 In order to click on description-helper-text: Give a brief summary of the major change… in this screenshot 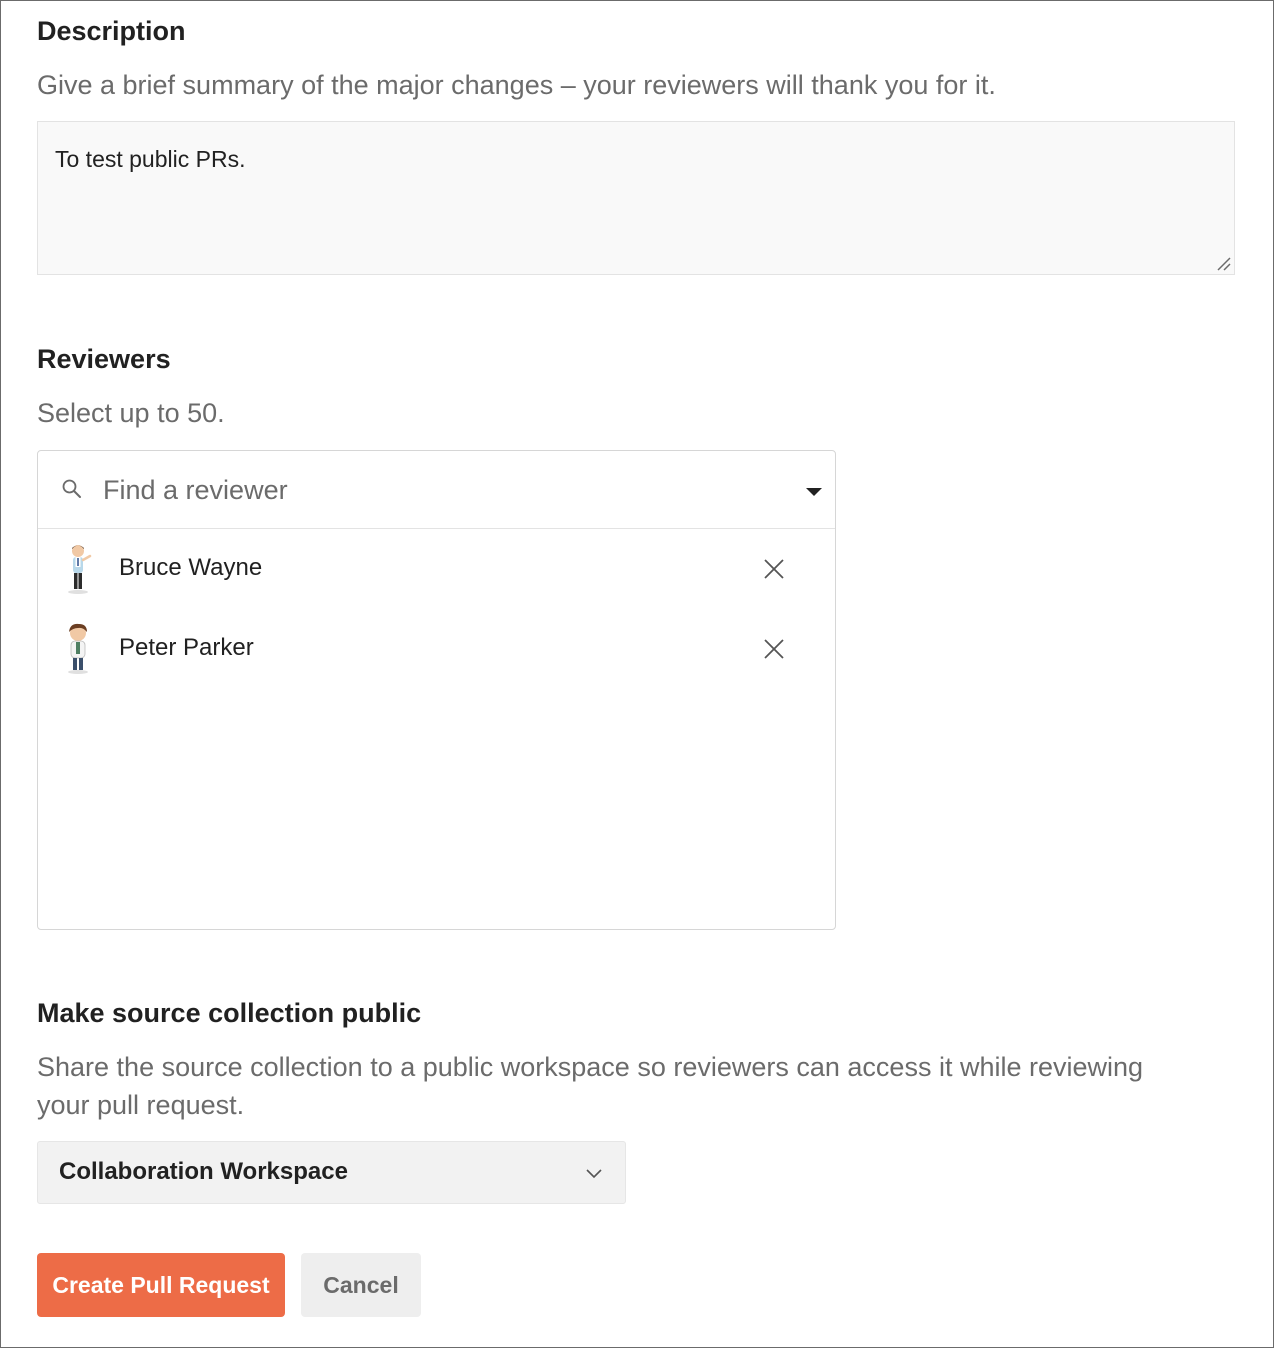, I will do `click(516, 85)`.